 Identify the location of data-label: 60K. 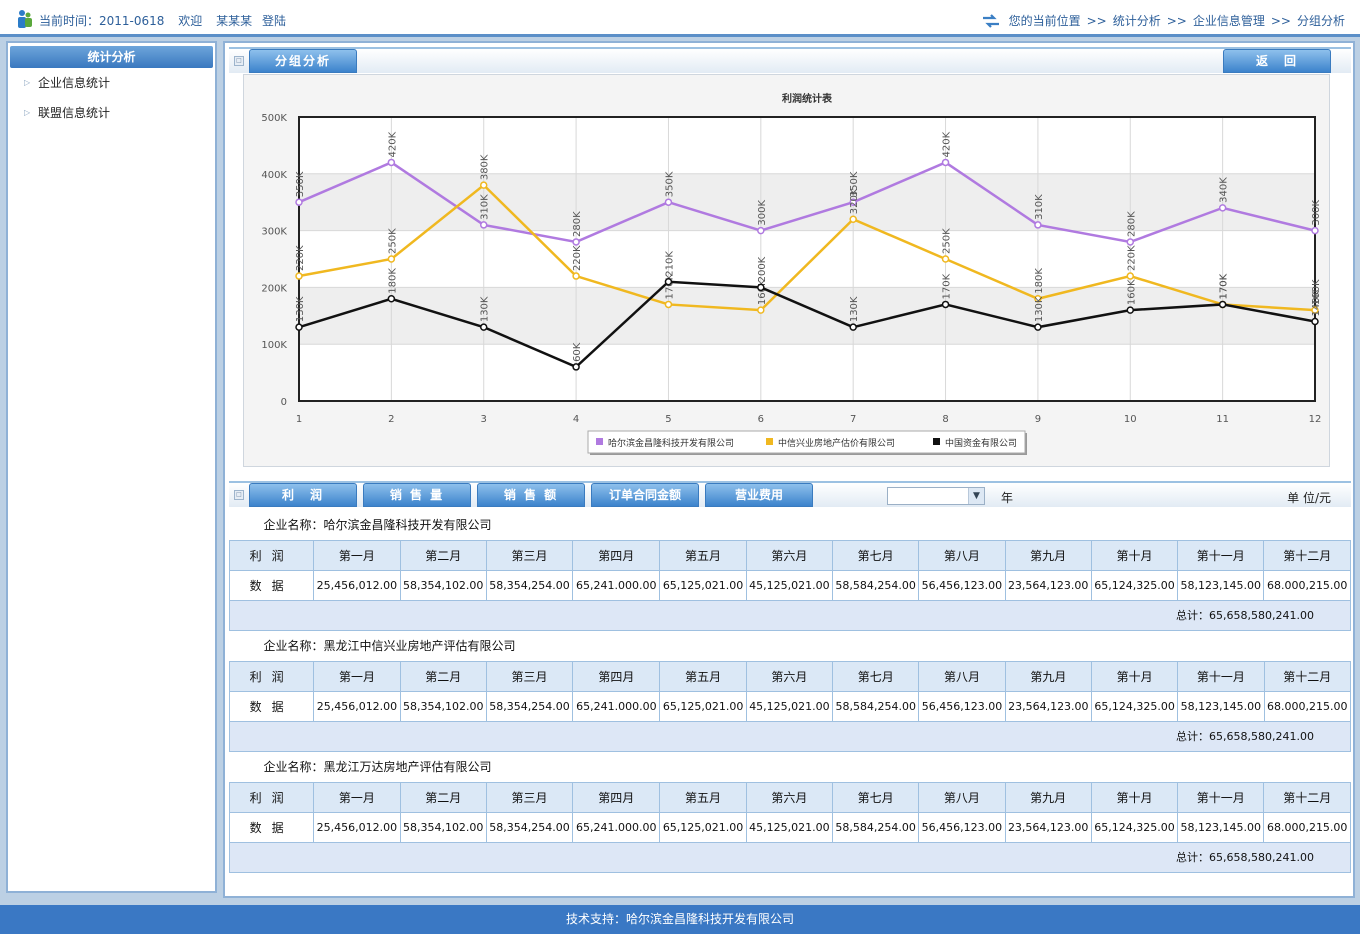
(577, 352).